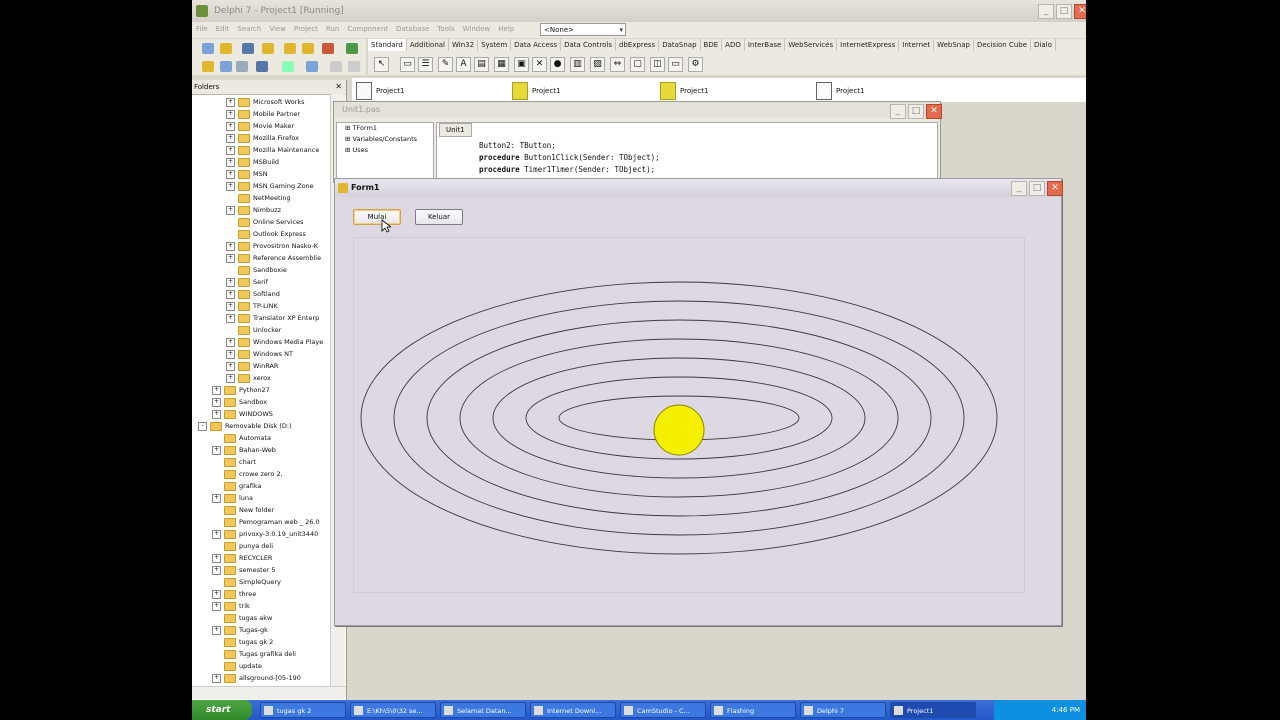  What do you see at coordinates (245, 426) in the screenshot?
I see `tree-item: - Removable Disk (D:)` at bounding box center [245, 426].